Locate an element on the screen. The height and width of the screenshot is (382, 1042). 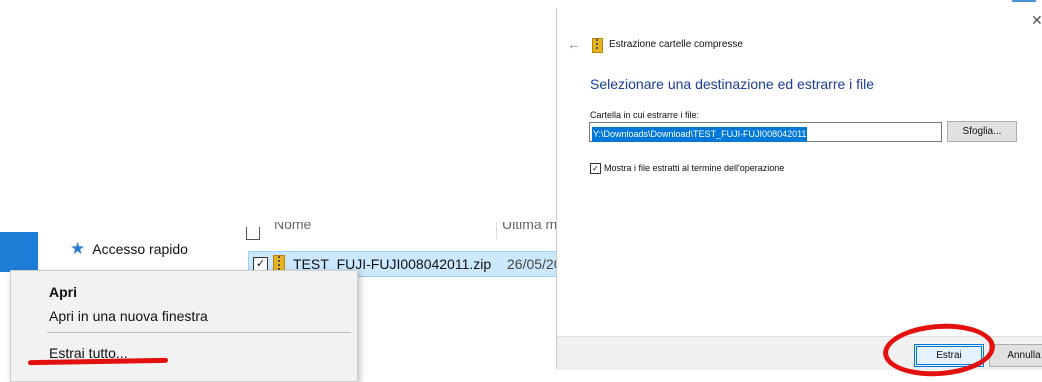
select-all-checkbox is located at coordinates (253, 233).